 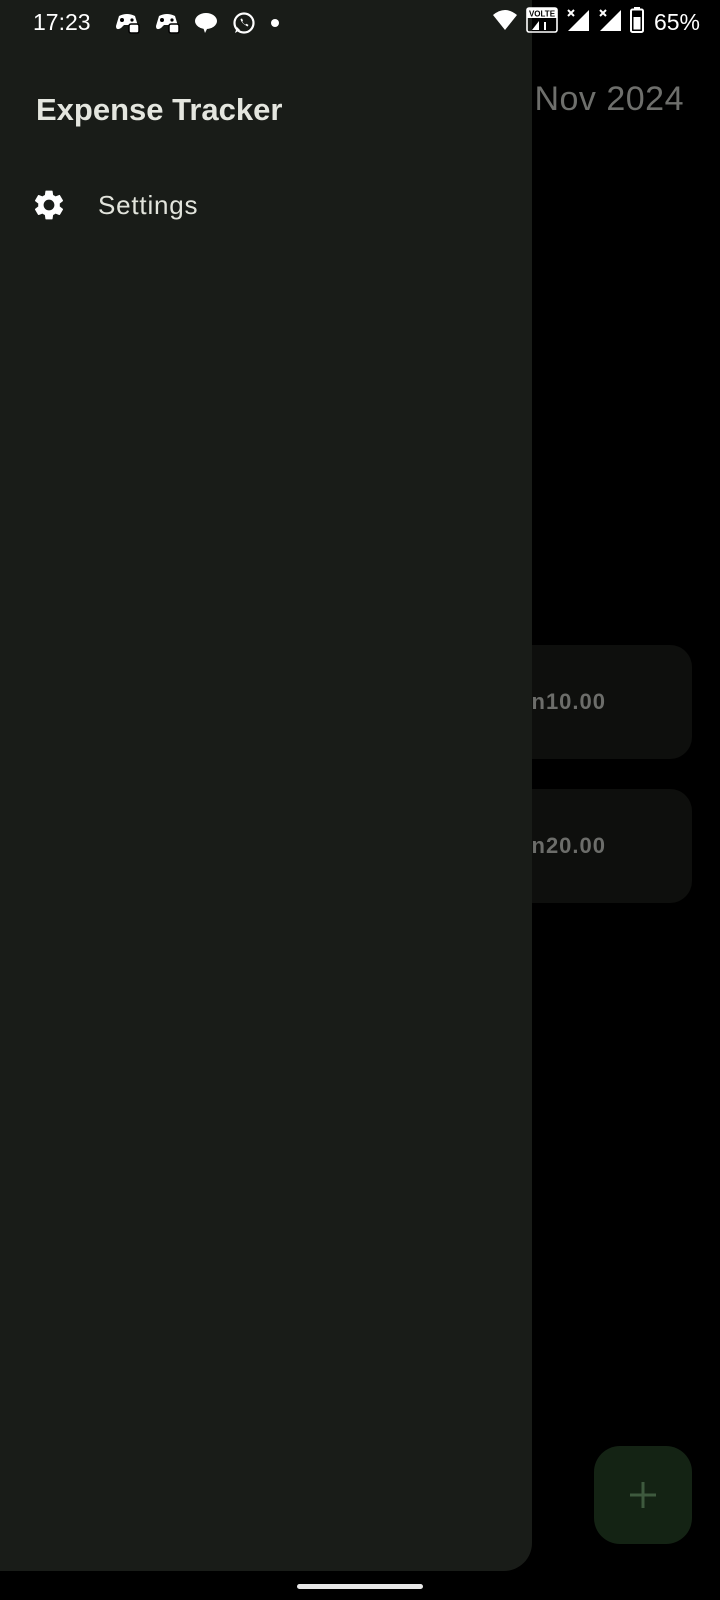 I want to click on drawer-title: Expense Tracker, so click(x=159, y=109).